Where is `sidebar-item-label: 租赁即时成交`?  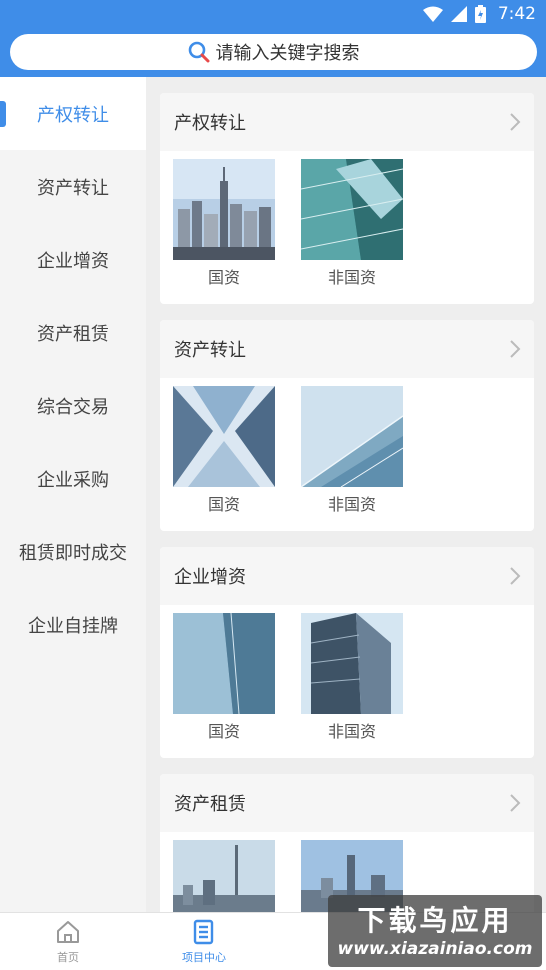
sidebar-item-label: 租赁即时成交 is located at coordinates (73, 553).